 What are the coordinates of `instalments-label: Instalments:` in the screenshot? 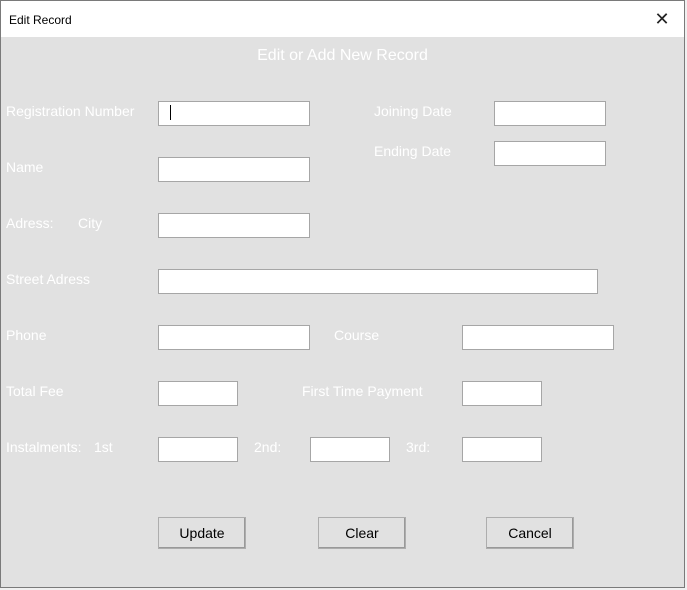 It's located at (44, 447).